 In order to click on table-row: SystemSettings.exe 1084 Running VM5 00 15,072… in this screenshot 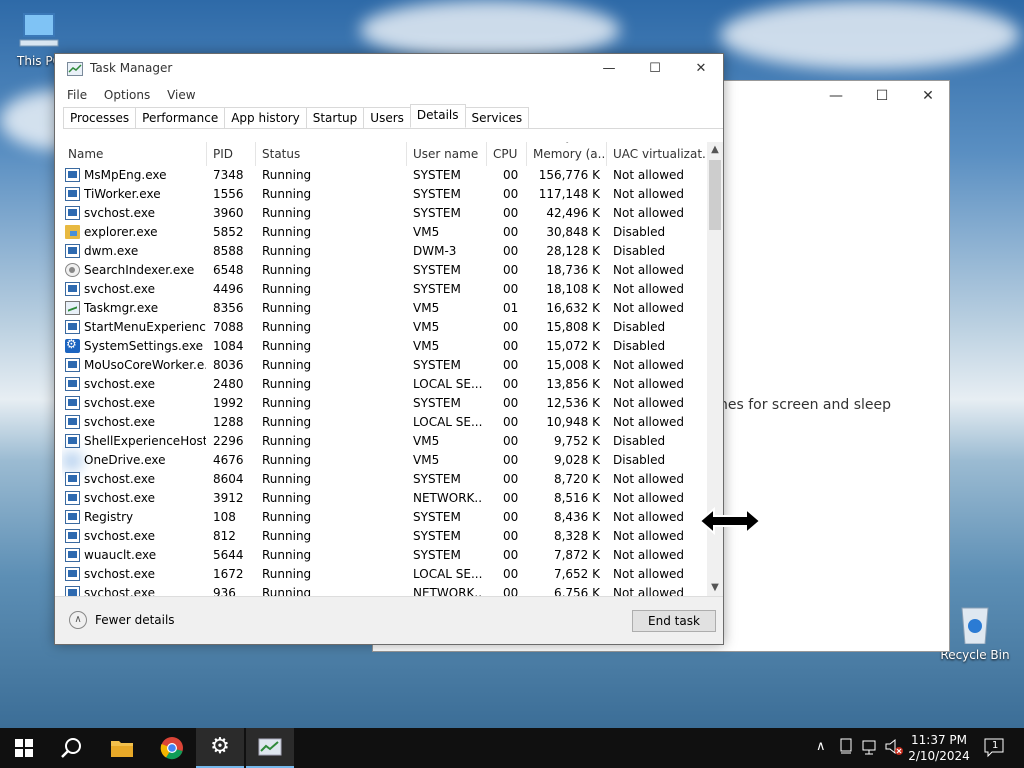, I will do `click(384, 346)`.